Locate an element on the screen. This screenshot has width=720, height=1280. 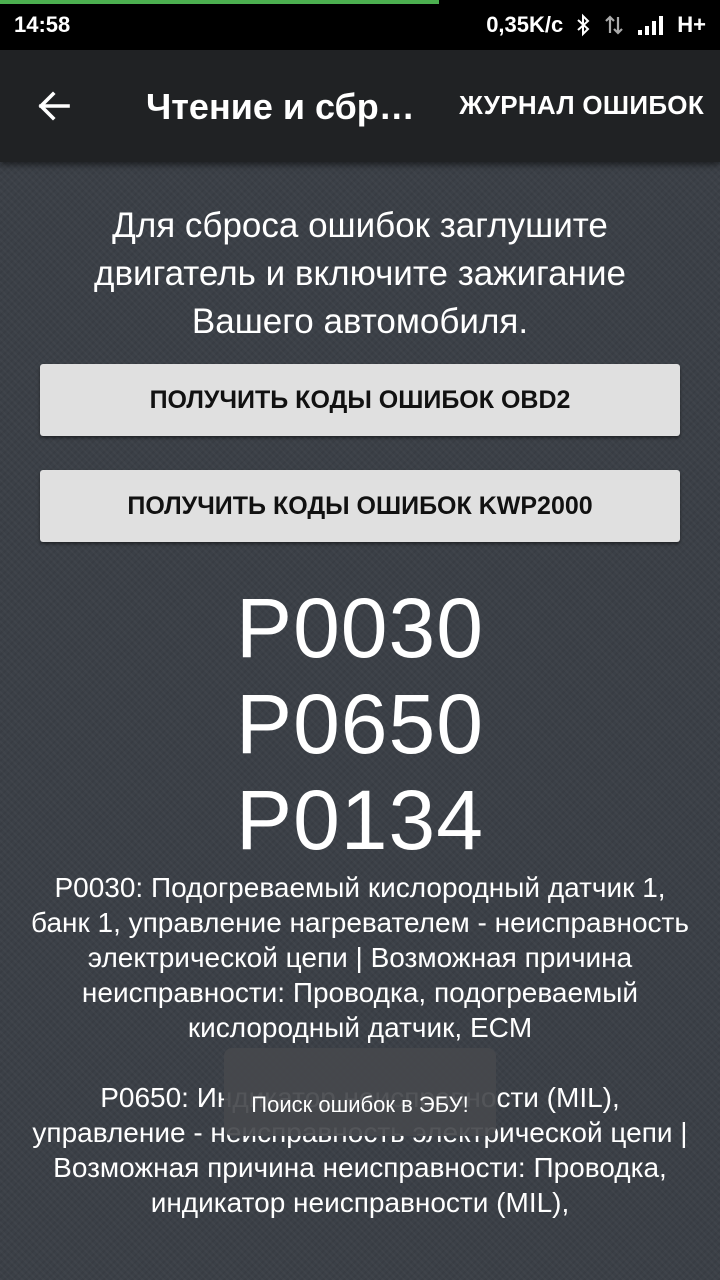
error-code: P0030 is located at coordinates (360, 628).